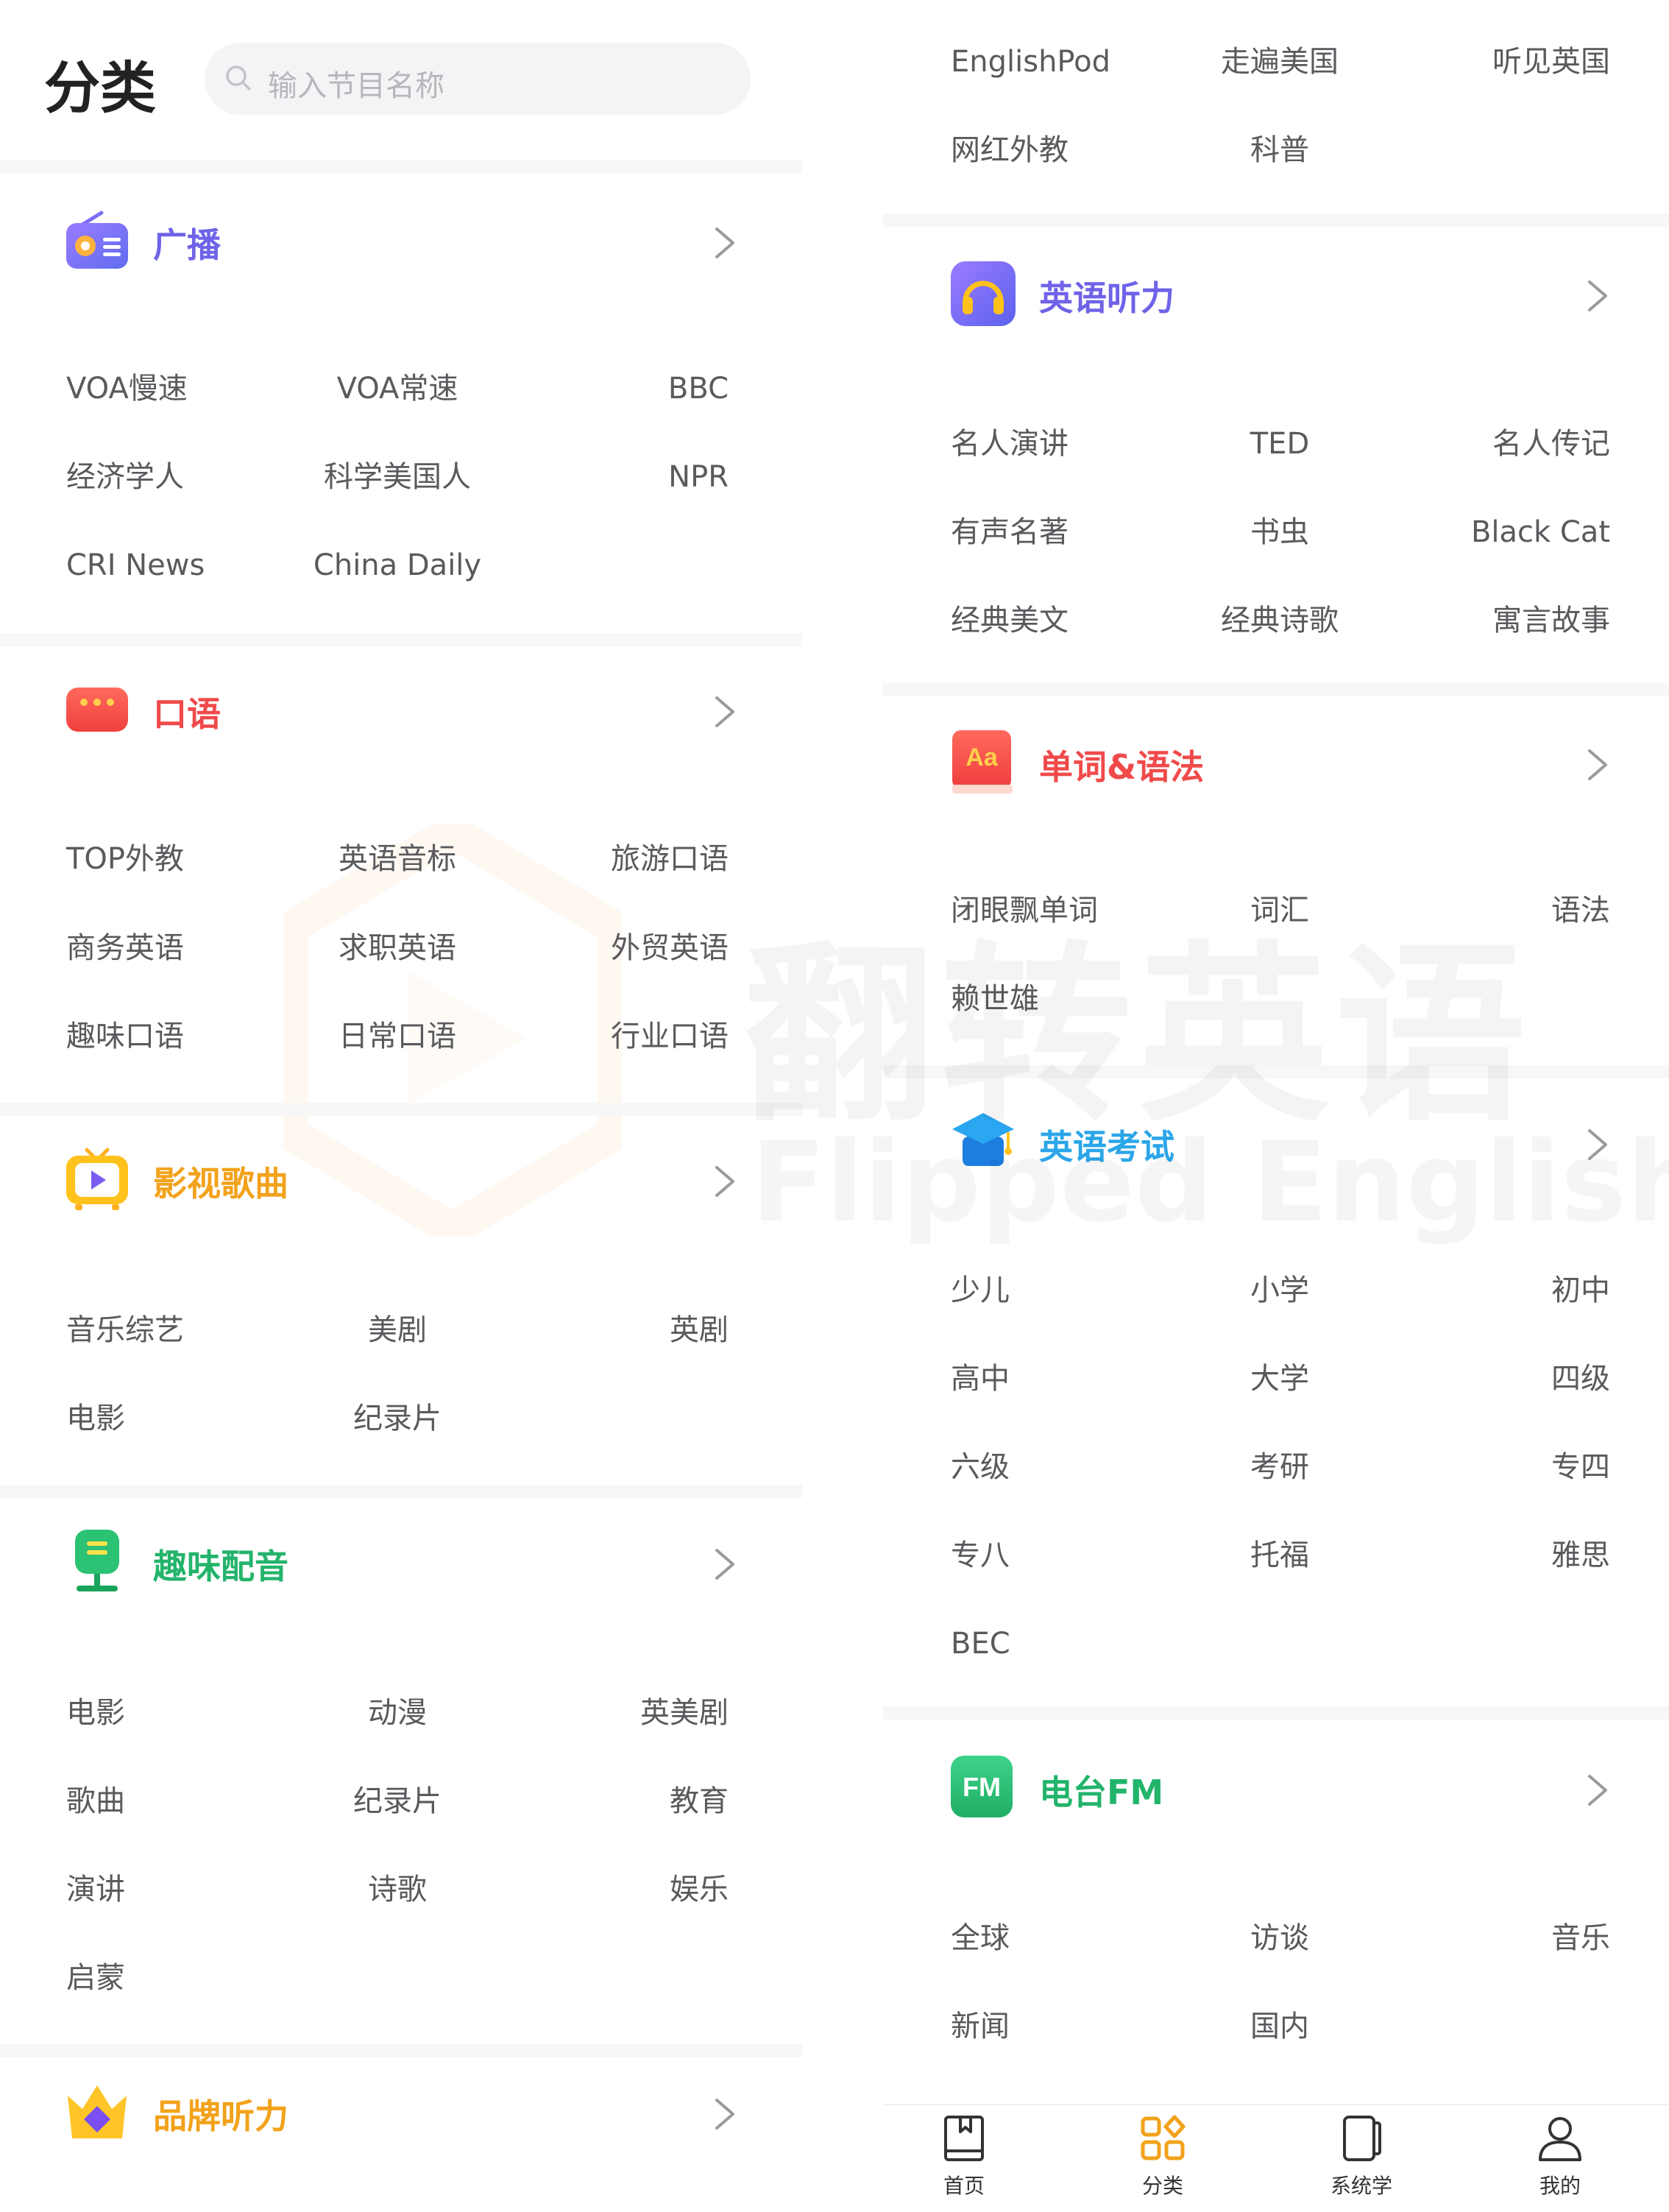 The width and height of the screenshot is (1669, 2212). I want to click on category-item: 外贸英语, so click(670, 948).